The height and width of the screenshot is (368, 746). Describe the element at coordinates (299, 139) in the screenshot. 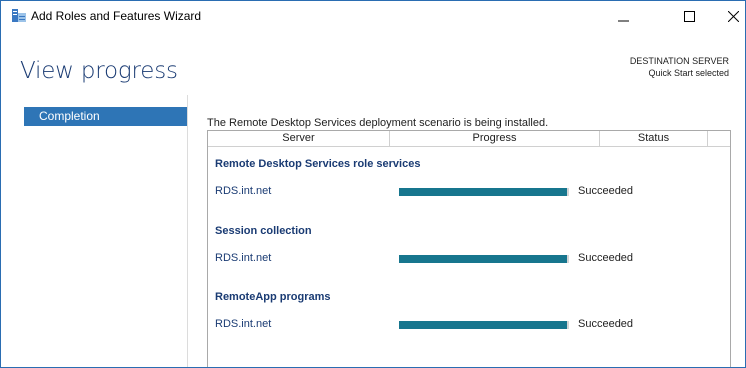

I see `column-header-server: Server` at that location.